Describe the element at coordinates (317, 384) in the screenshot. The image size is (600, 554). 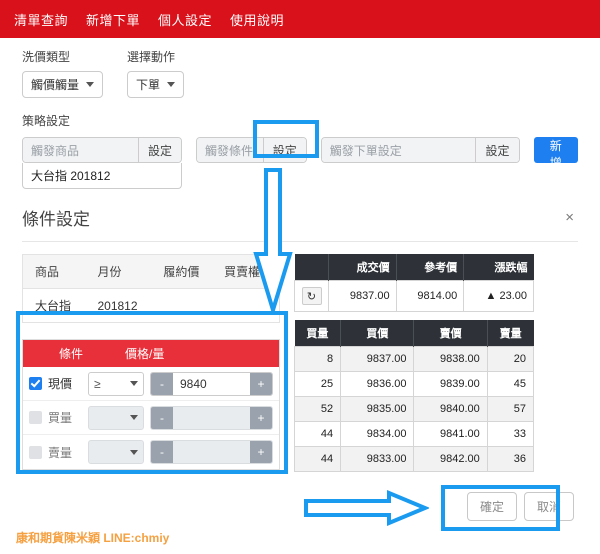
I see `book-bid-qty: 25` at that location.